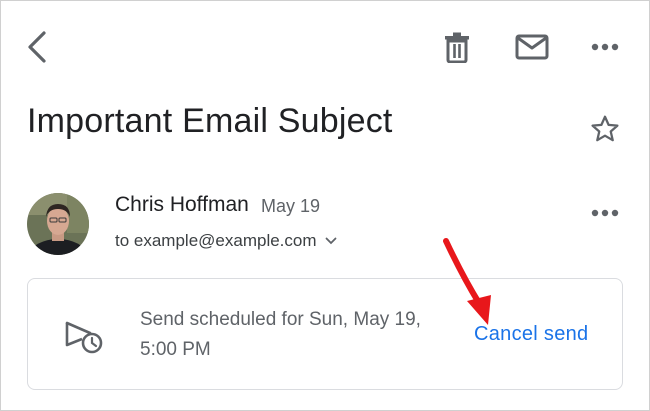 The width and height of the screenshot is (650, 411). What do you see at coordinates (84, 337) in the screenshot?
I see `scheduled-send-icon` at bounding box center [84, 337].